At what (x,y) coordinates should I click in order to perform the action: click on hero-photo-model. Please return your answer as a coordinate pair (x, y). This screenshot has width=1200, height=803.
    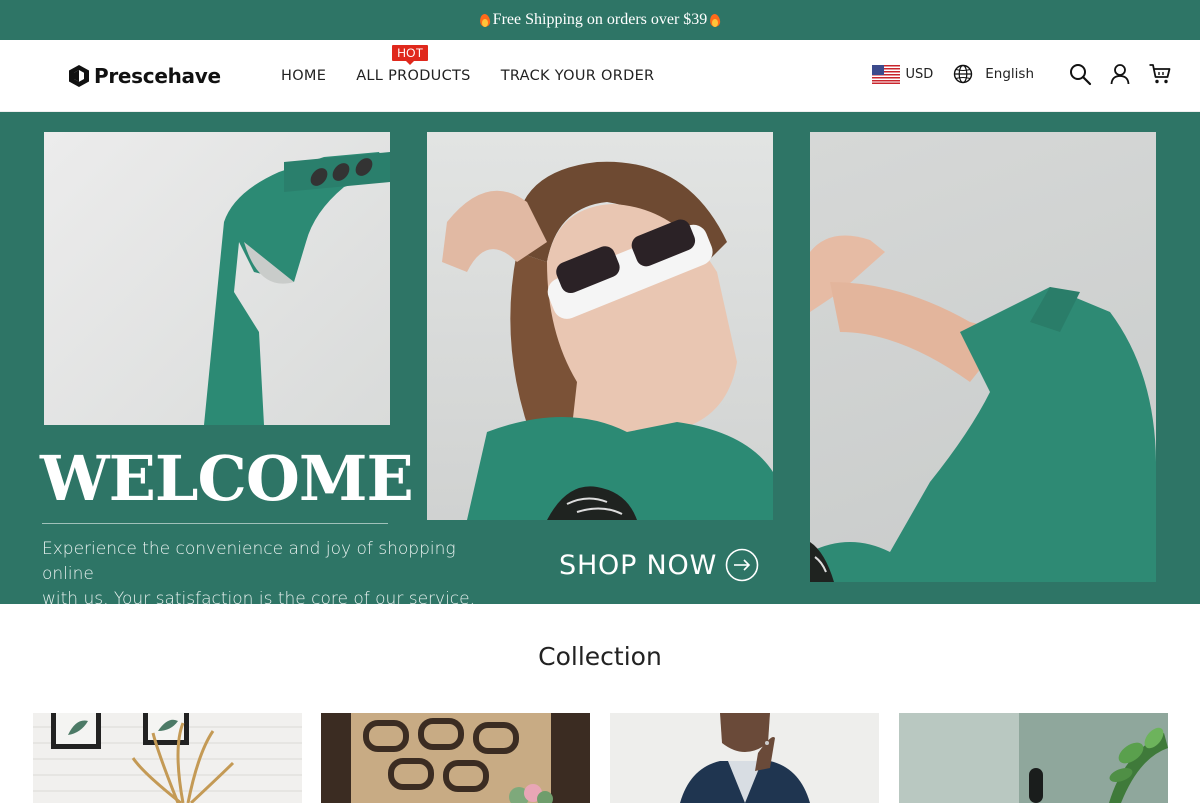
    Looking at the image, I should click on (600, 326).